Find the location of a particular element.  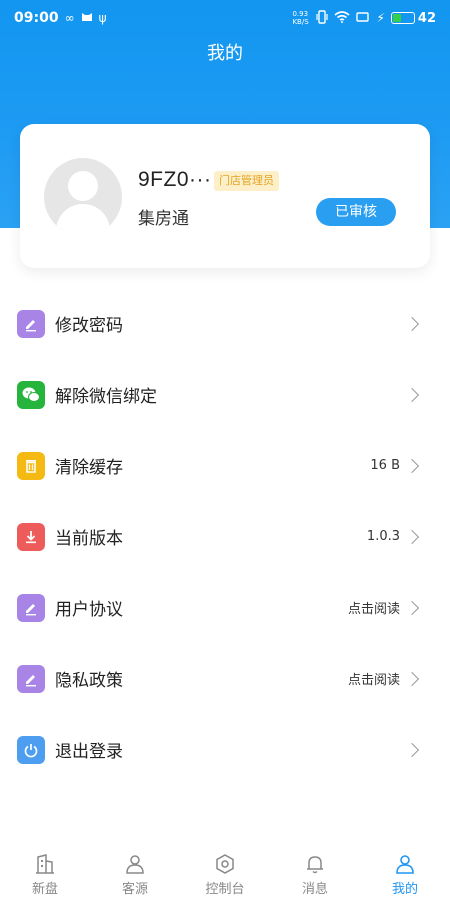

nav-label: 新盘 is located at coordinates (44, 889).